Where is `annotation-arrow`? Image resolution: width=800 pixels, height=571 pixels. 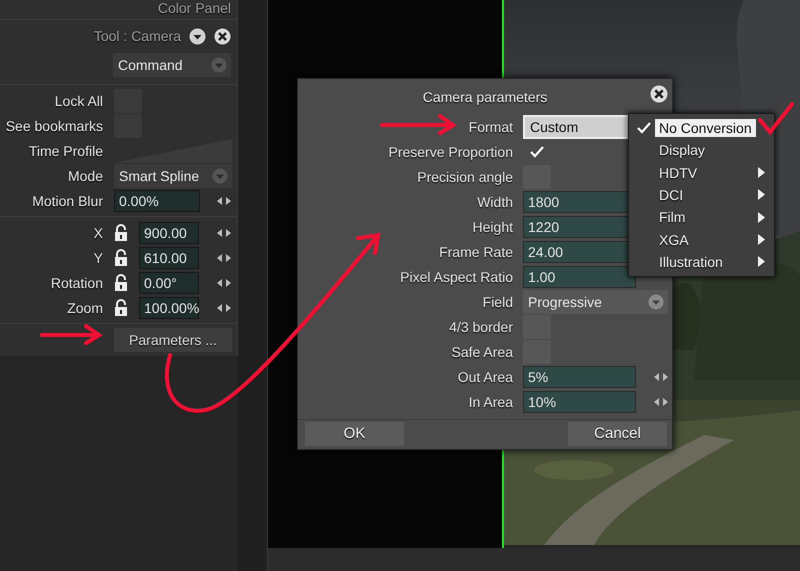 annotation-arrow is located at coordinates (71, 334).